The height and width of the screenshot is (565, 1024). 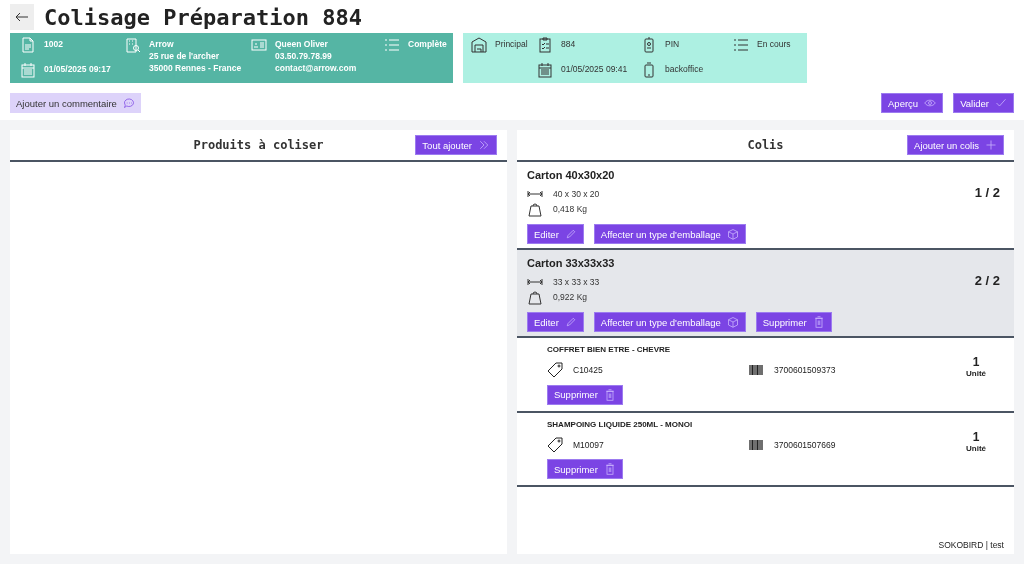 I want to click on package-count: 2 / 2, so click(x=987, y=280).